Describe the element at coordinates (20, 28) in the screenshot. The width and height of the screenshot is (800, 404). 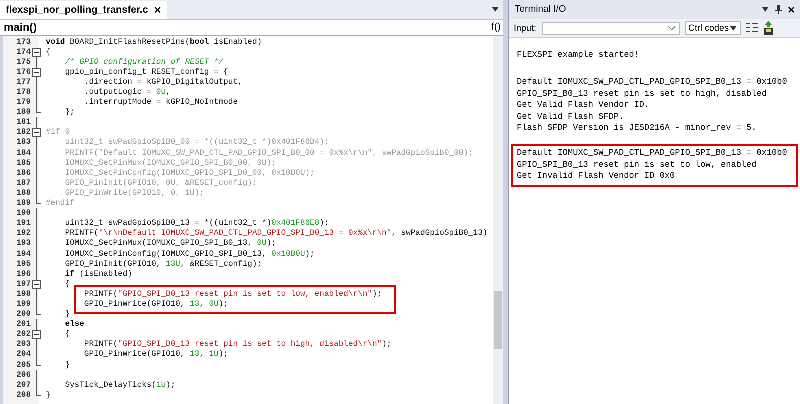
I see `function-selector: main()` at that location.